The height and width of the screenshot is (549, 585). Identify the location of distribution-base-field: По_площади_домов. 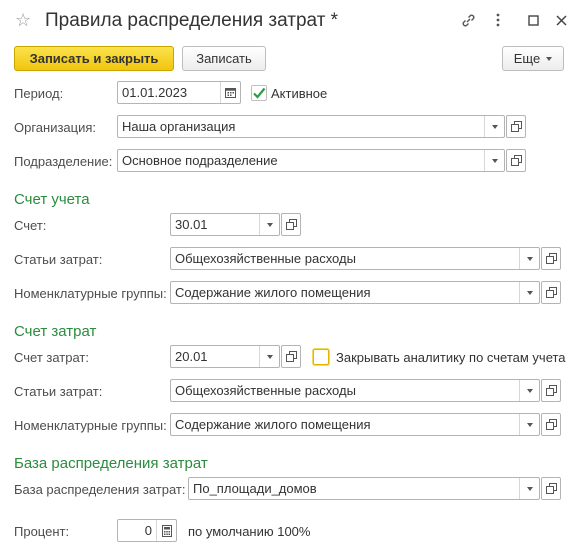
(364, 488).